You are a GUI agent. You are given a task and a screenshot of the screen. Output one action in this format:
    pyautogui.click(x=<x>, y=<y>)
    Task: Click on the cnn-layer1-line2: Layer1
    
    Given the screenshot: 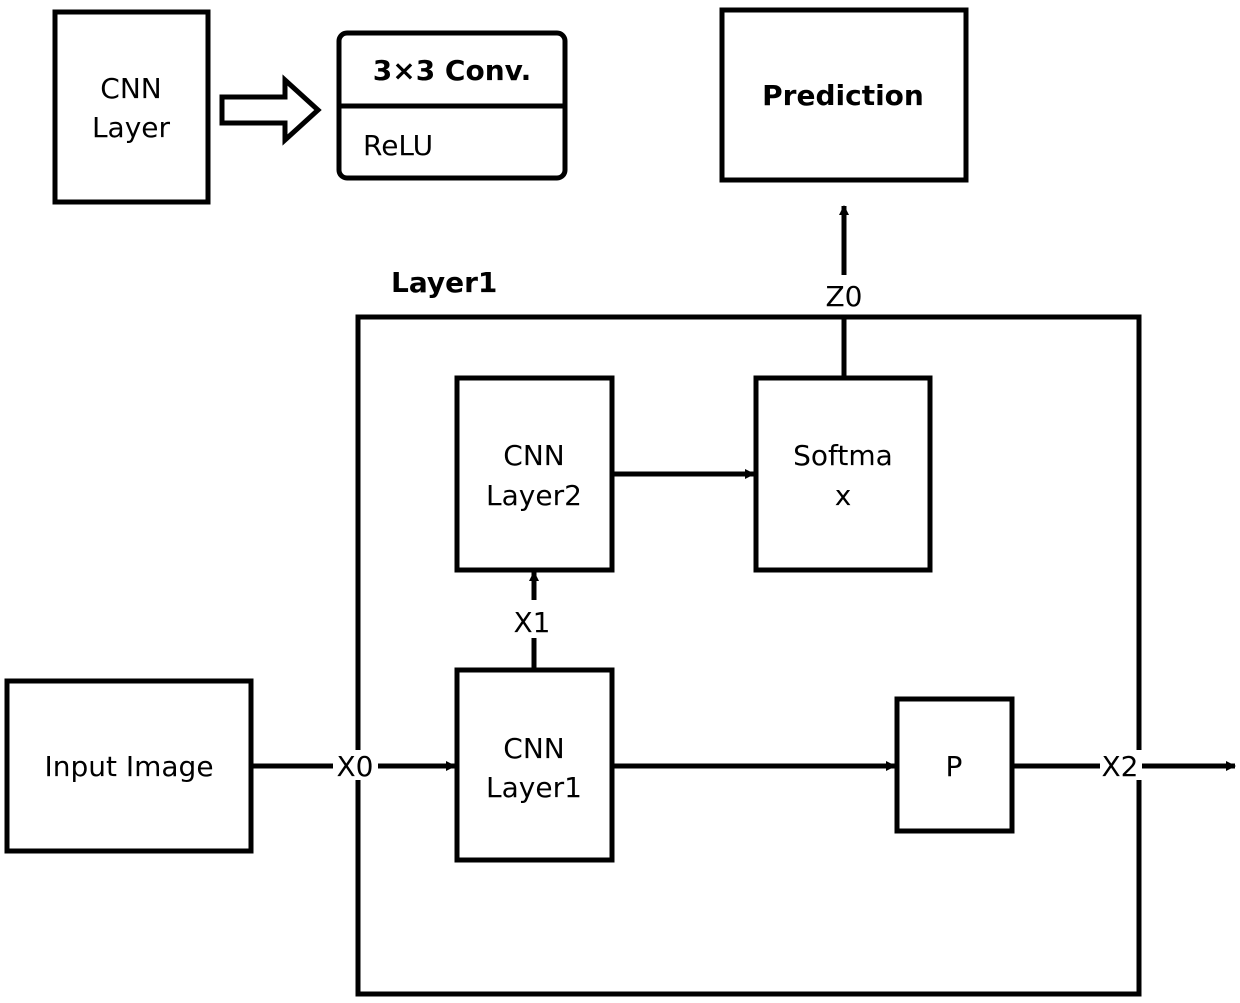 What is the action you would take?
    pyautogui.click(x=534, y=787)
    